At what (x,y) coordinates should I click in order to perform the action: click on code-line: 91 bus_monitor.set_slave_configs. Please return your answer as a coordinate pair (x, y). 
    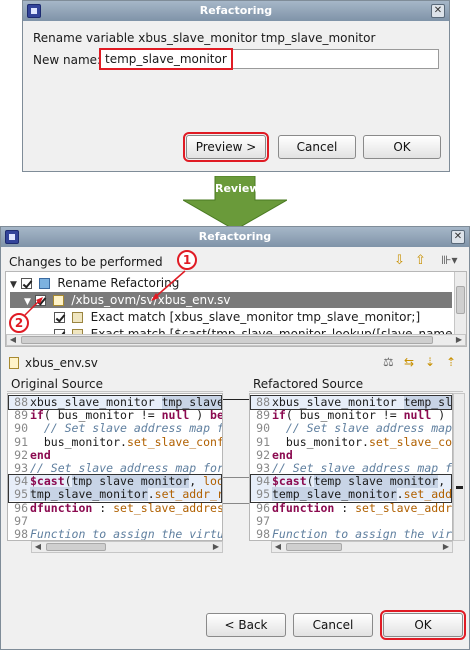
    Looking at the image, I should click on (115, 441).